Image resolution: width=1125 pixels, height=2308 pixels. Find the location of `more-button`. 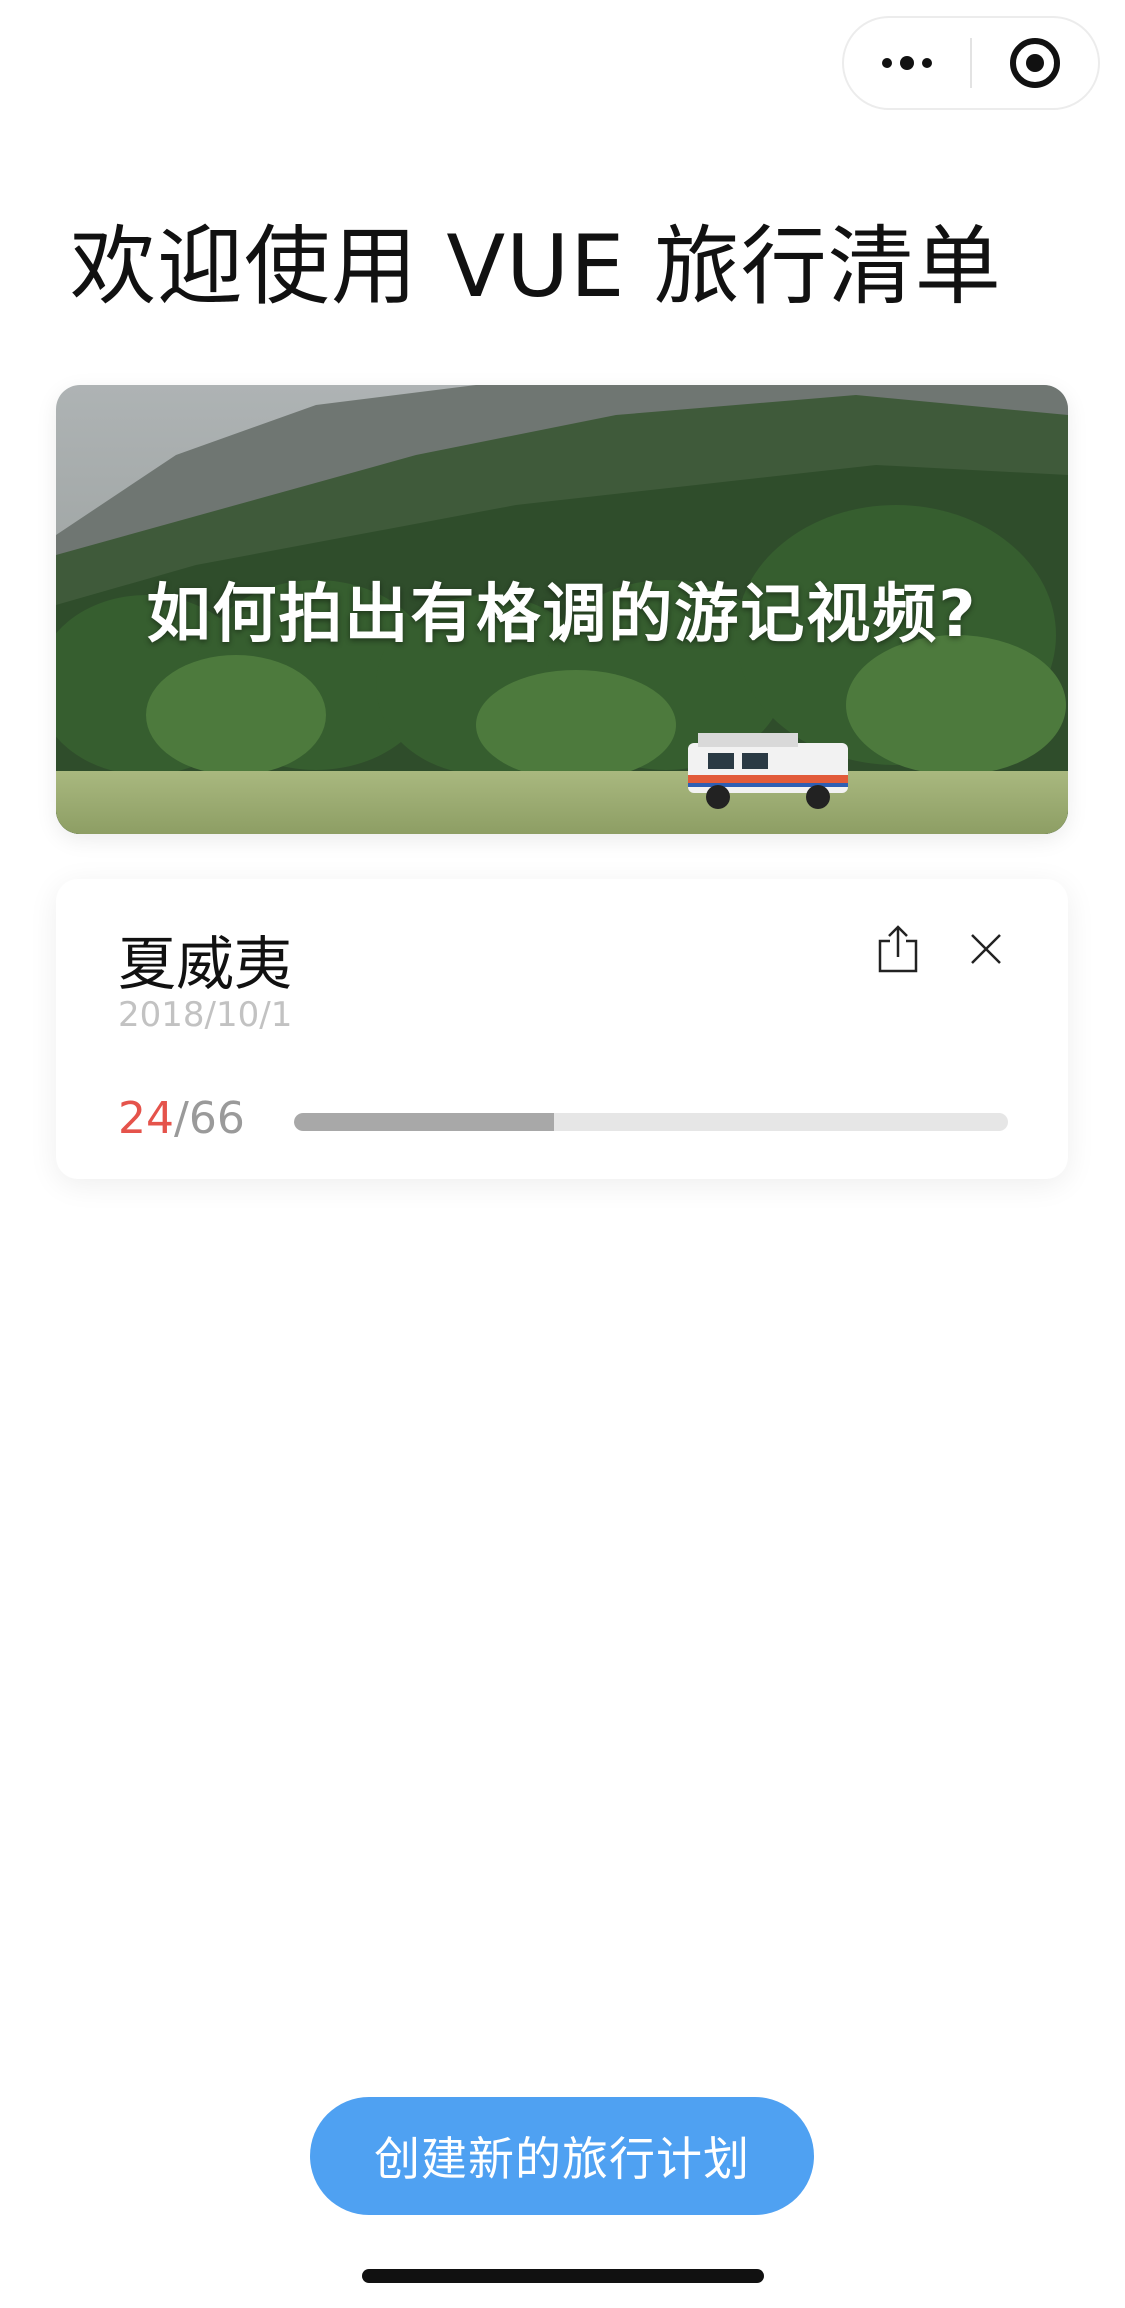

more-button is located at coordinates (907, 63).